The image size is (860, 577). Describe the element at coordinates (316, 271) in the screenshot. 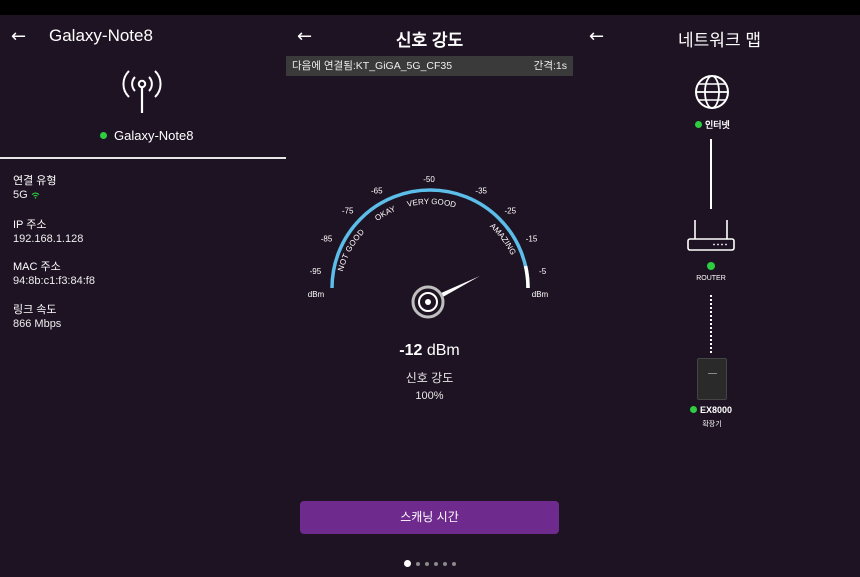

I see `gauge-tick-label: -95` at that location.